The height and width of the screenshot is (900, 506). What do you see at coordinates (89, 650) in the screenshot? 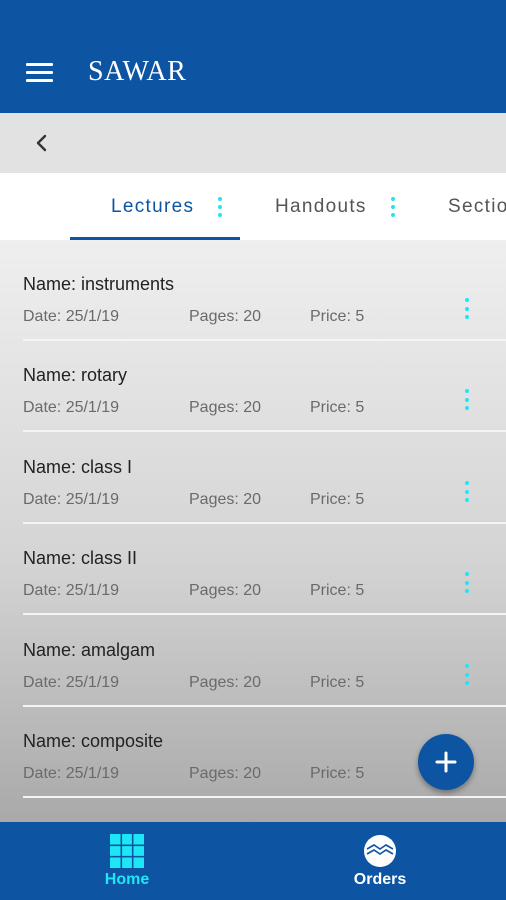
I see `lecture-name: Name: amalgam` at bounding box center [89, 650].